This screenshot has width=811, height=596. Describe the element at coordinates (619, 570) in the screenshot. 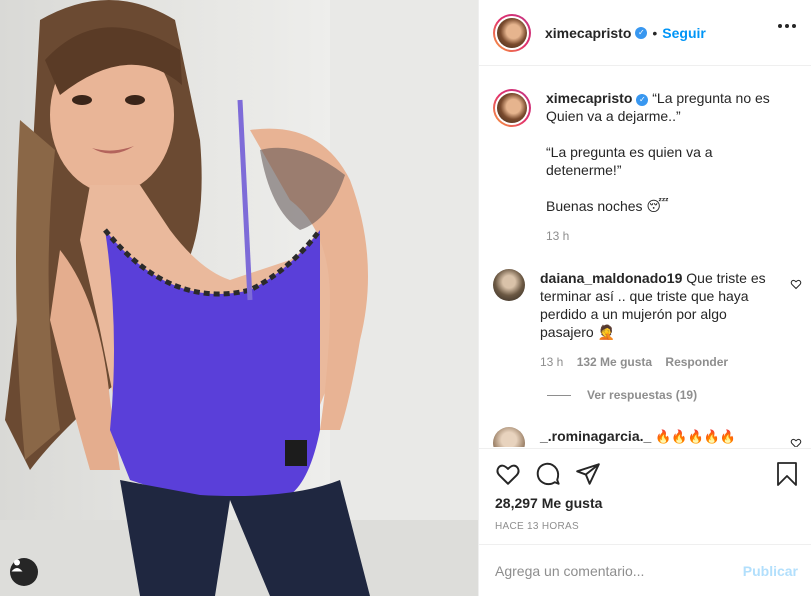

I see `comment-input` at that location.